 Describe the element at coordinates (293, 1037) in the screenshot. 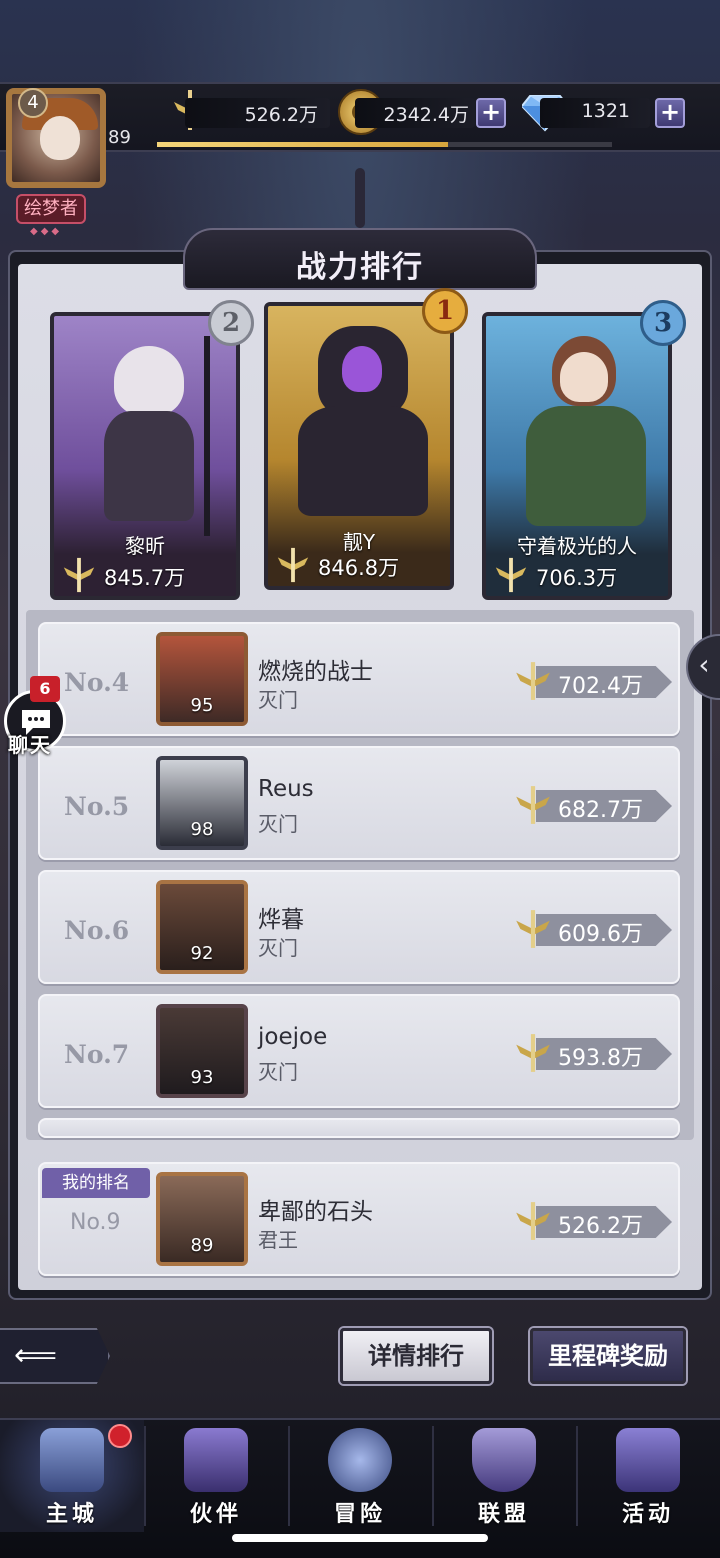

I see `player-name: joejoe` at that location.